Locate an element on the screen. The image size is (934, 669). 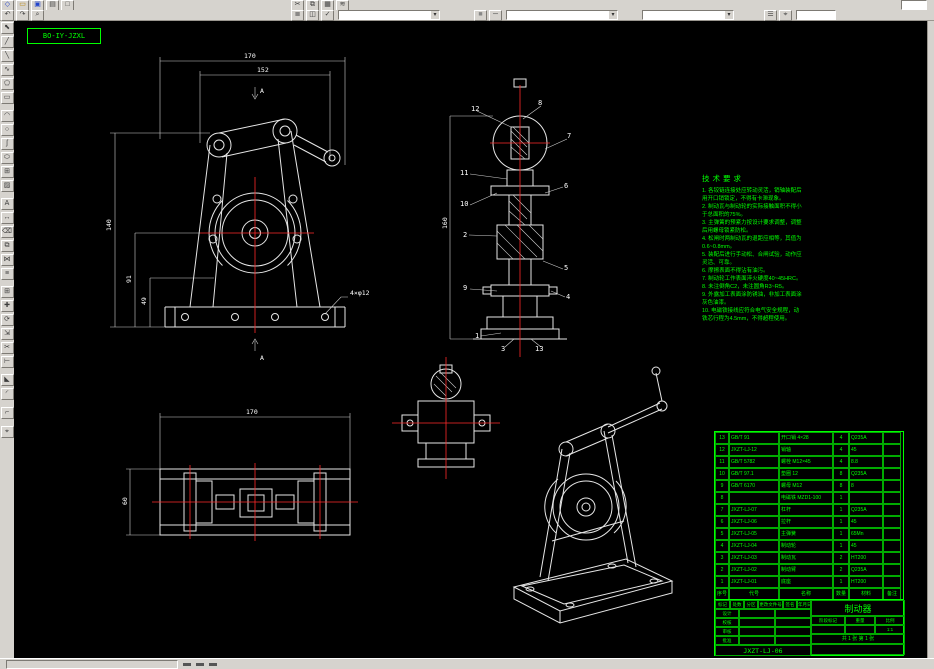
parts-row: 2 JXZT-LJ-02 制动臂 2 Q235A is located at coordinates (809, 570).